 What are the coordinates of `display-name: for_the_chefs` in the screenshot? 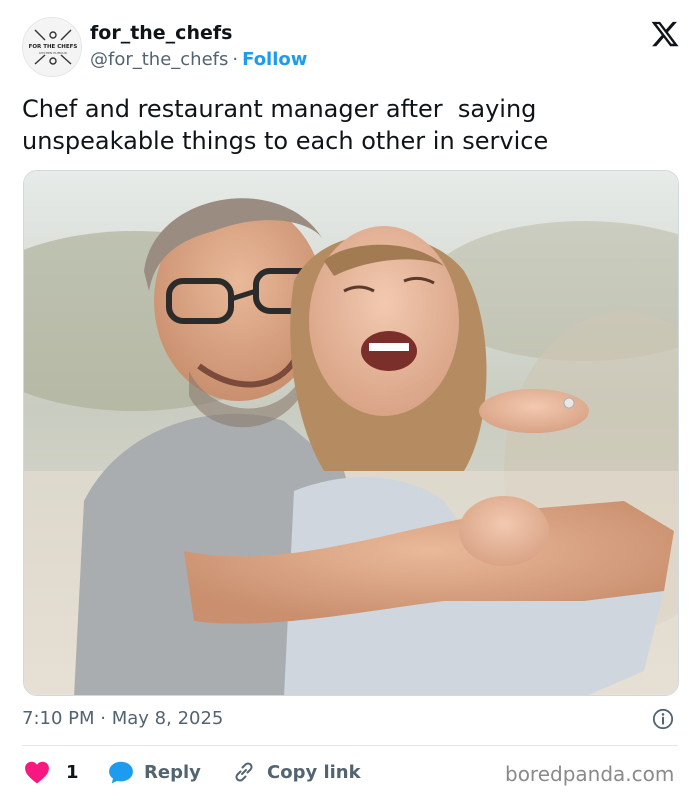 It's located at (161, 33).